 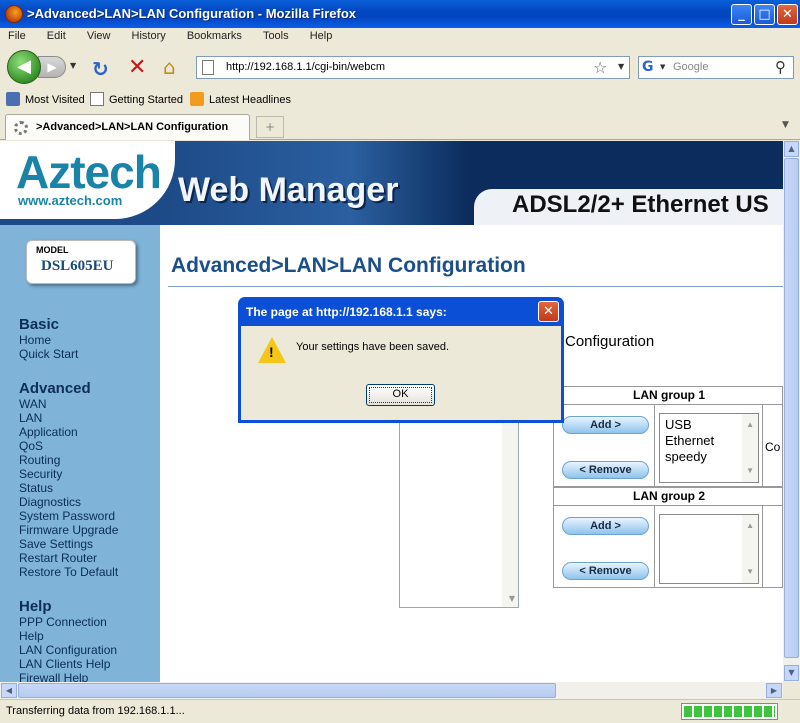 What do you see at coordinates (40, 474) in the screenshot?
I see `sidebar-item-security: Security` at bounding box center [40, 474].